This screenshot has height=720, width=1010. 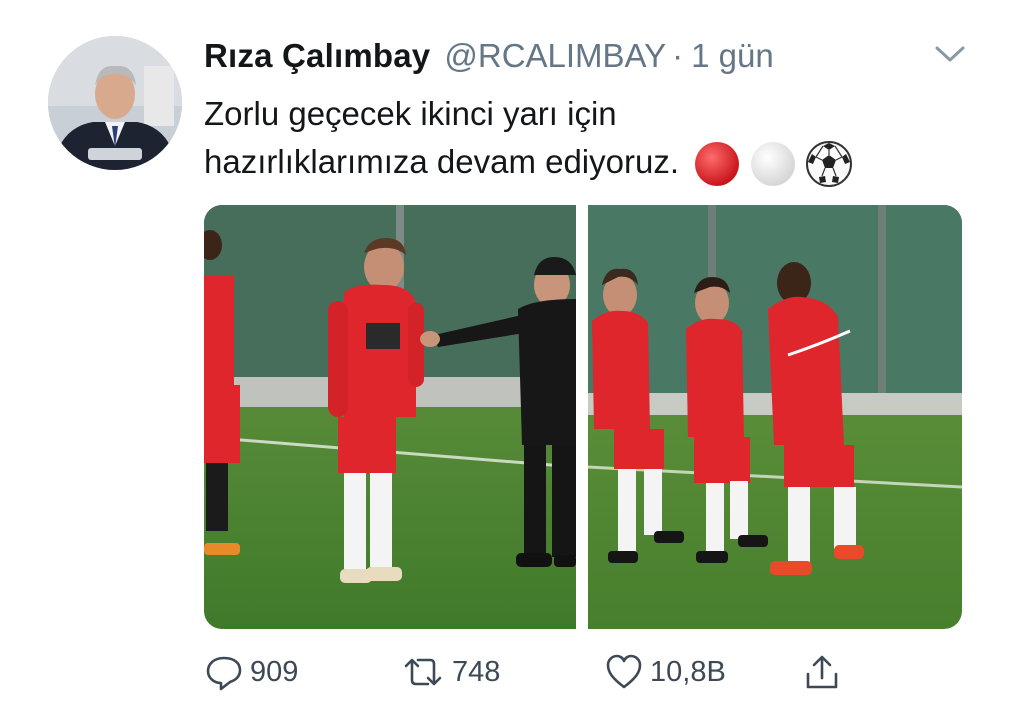 I want to click on tweet-text-line-2-words: hazırlıklarımıza devam ediyoruz., so click(x=442, y=161).